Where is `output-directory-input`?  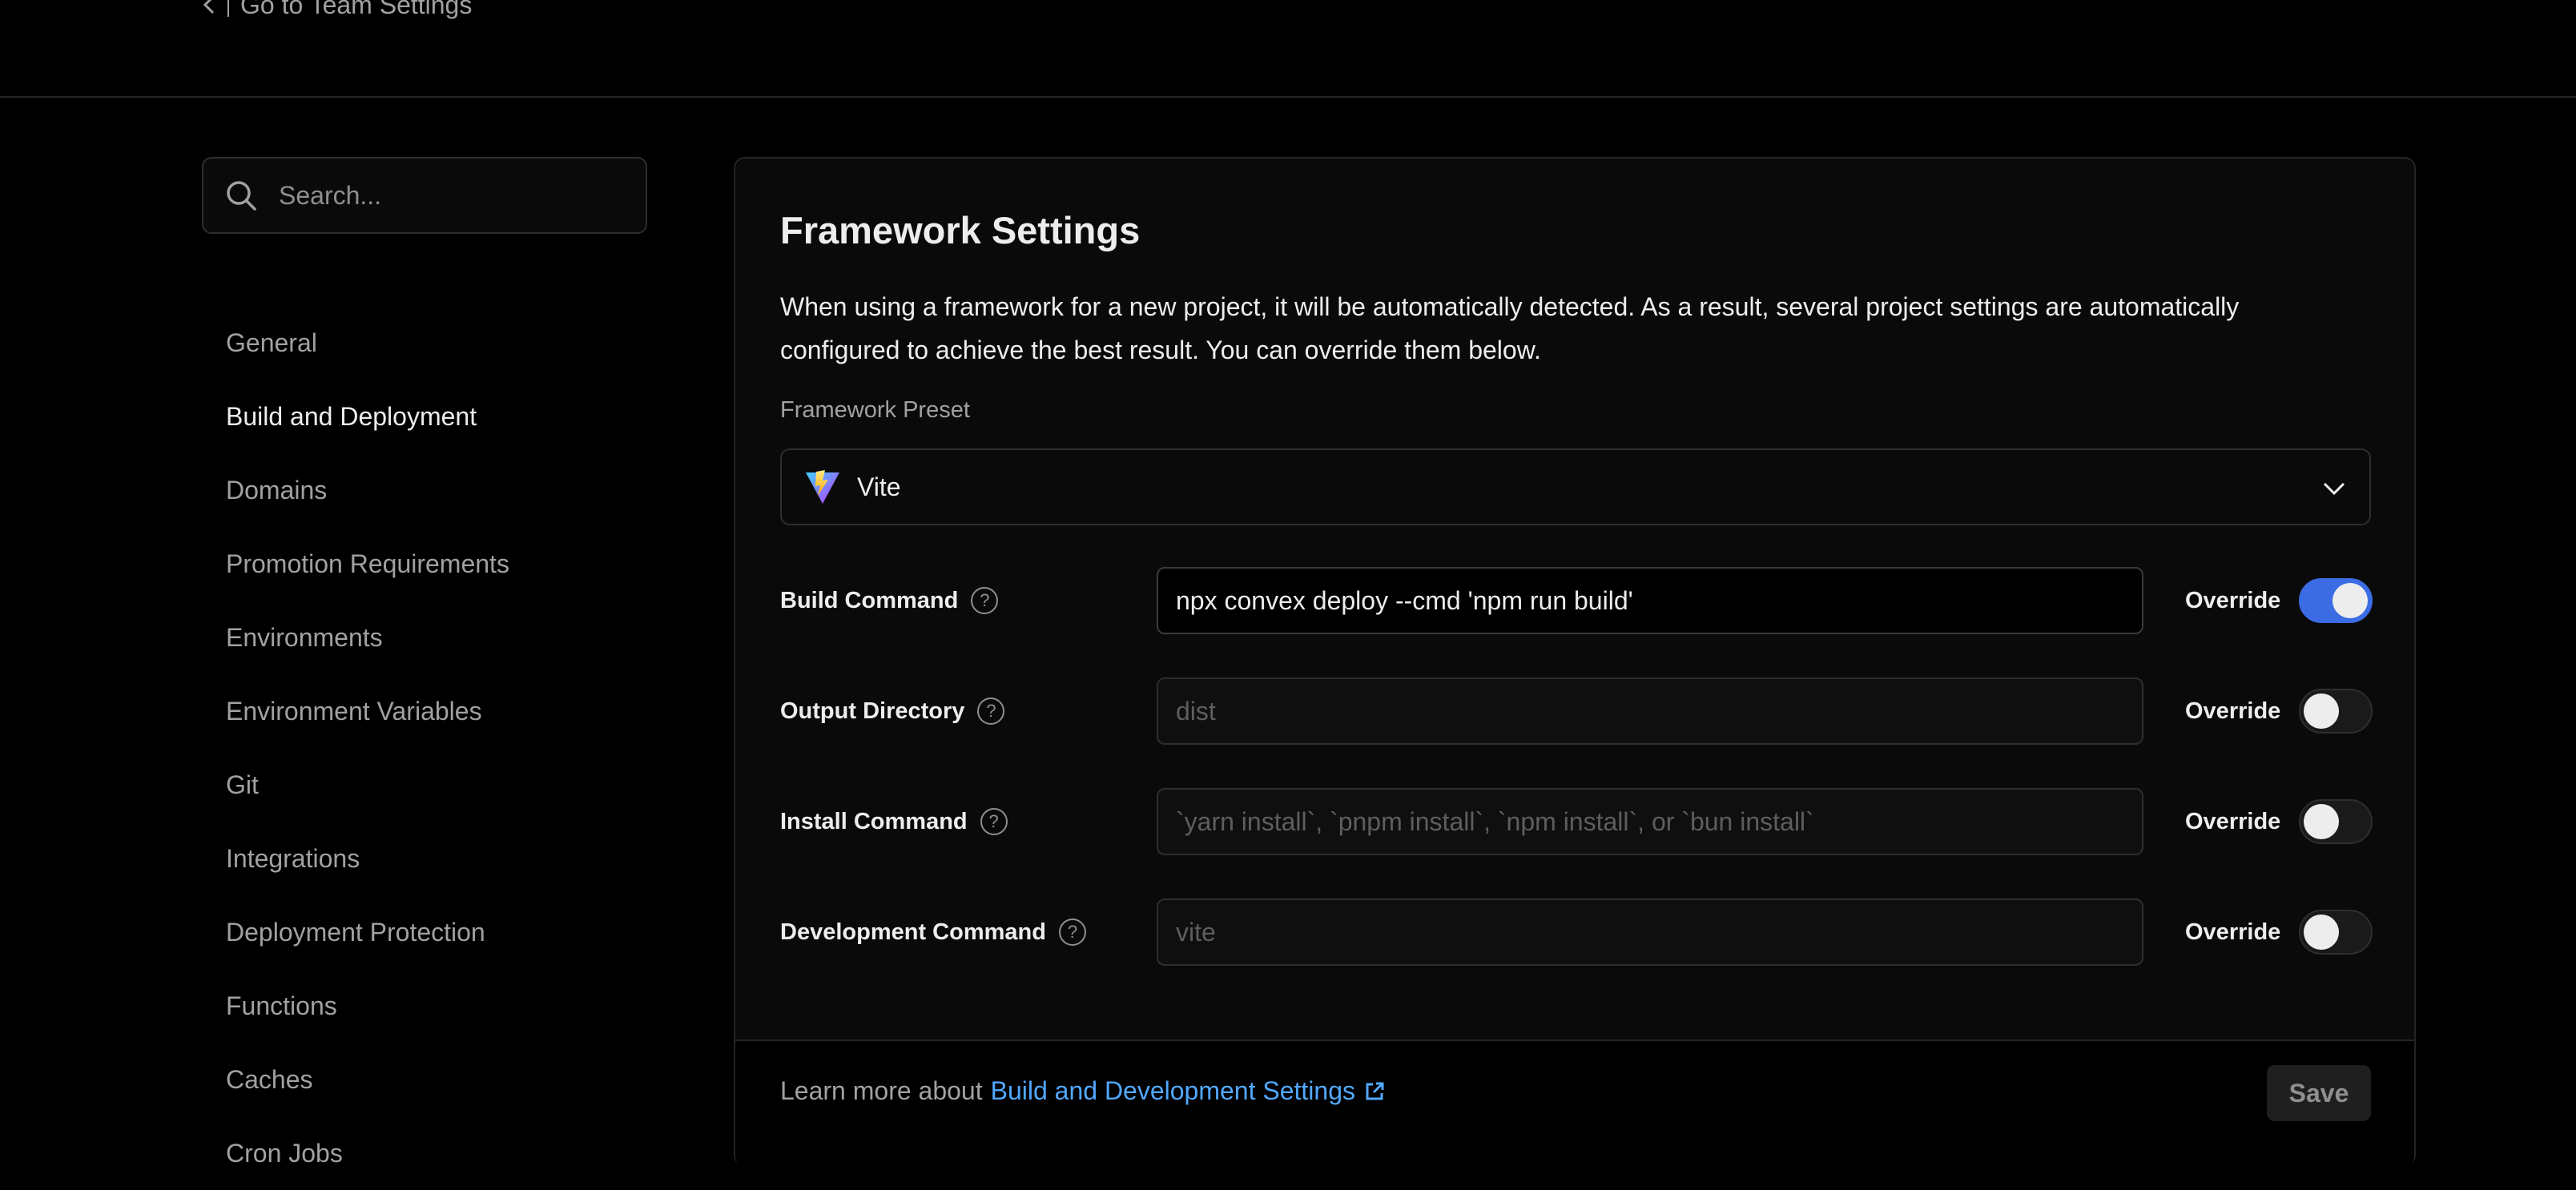 output-directory-input is located at coordinates (1650, 711).